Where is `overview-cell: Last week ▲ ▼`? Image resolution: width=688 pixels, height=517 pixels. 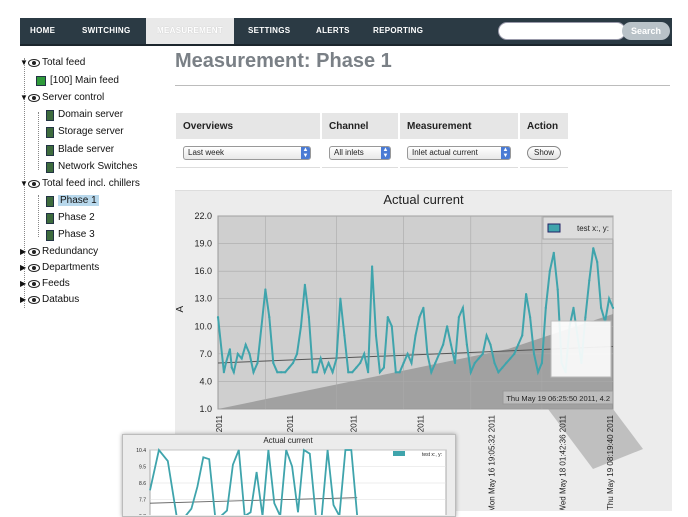 overview-cell: Last week ▲ ▼ is located at coordinates (249, 153).